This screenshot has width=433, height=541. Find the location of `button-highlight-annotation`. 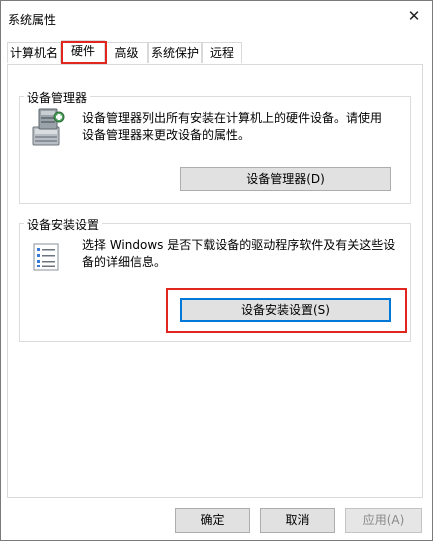

button-highlight-annotation is located at coordinates (286, 310).